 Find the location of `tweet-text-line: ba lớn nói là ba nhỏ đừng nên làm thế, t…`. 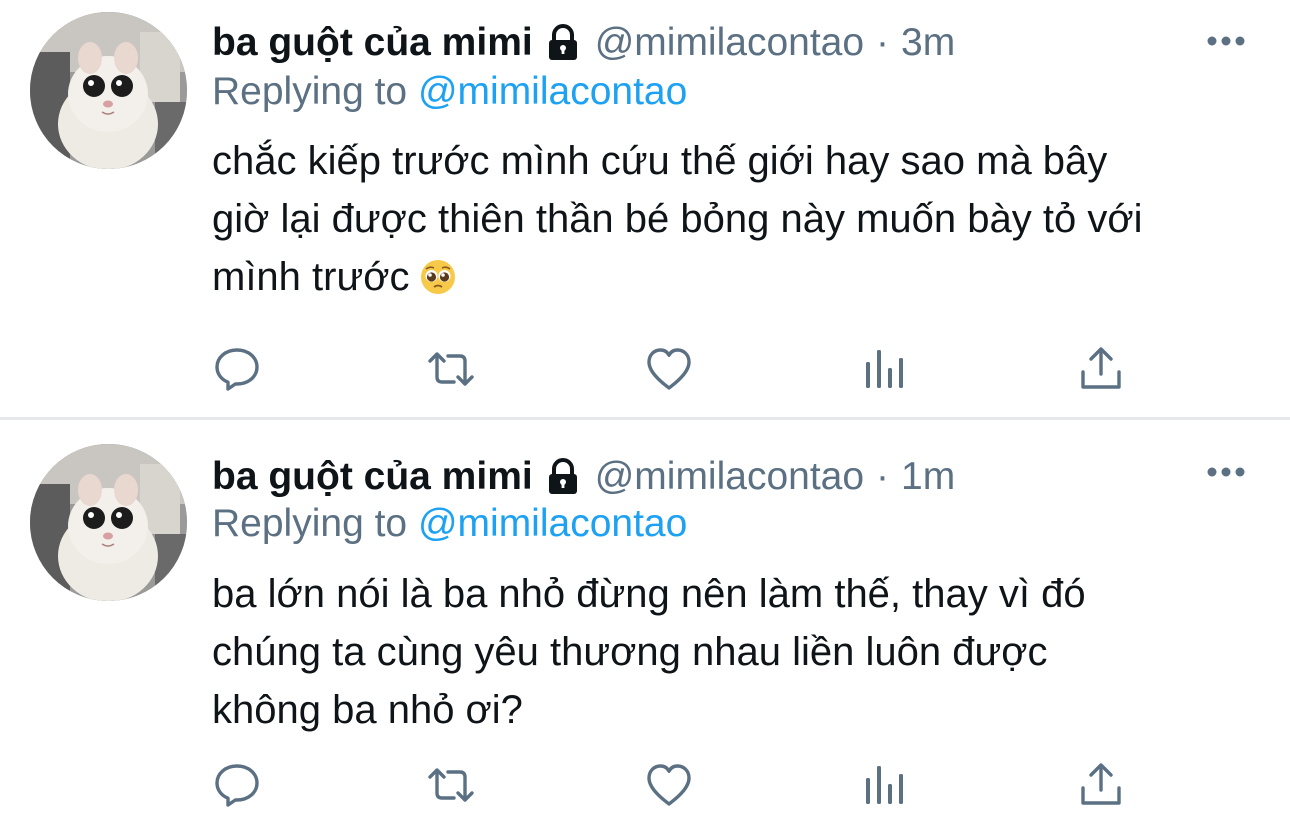

tweet-text-line: ba lớn nói là ba nhỏ đừng nên làm thế, t… is located at coordinates (649, 594).